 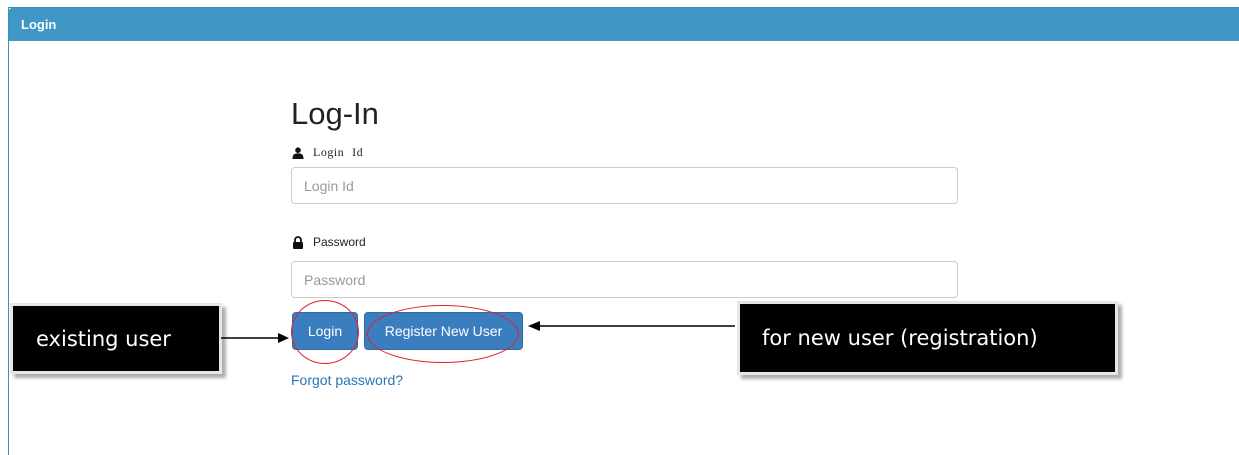 I want to click on lock-icon, so click(x=298, y=242).